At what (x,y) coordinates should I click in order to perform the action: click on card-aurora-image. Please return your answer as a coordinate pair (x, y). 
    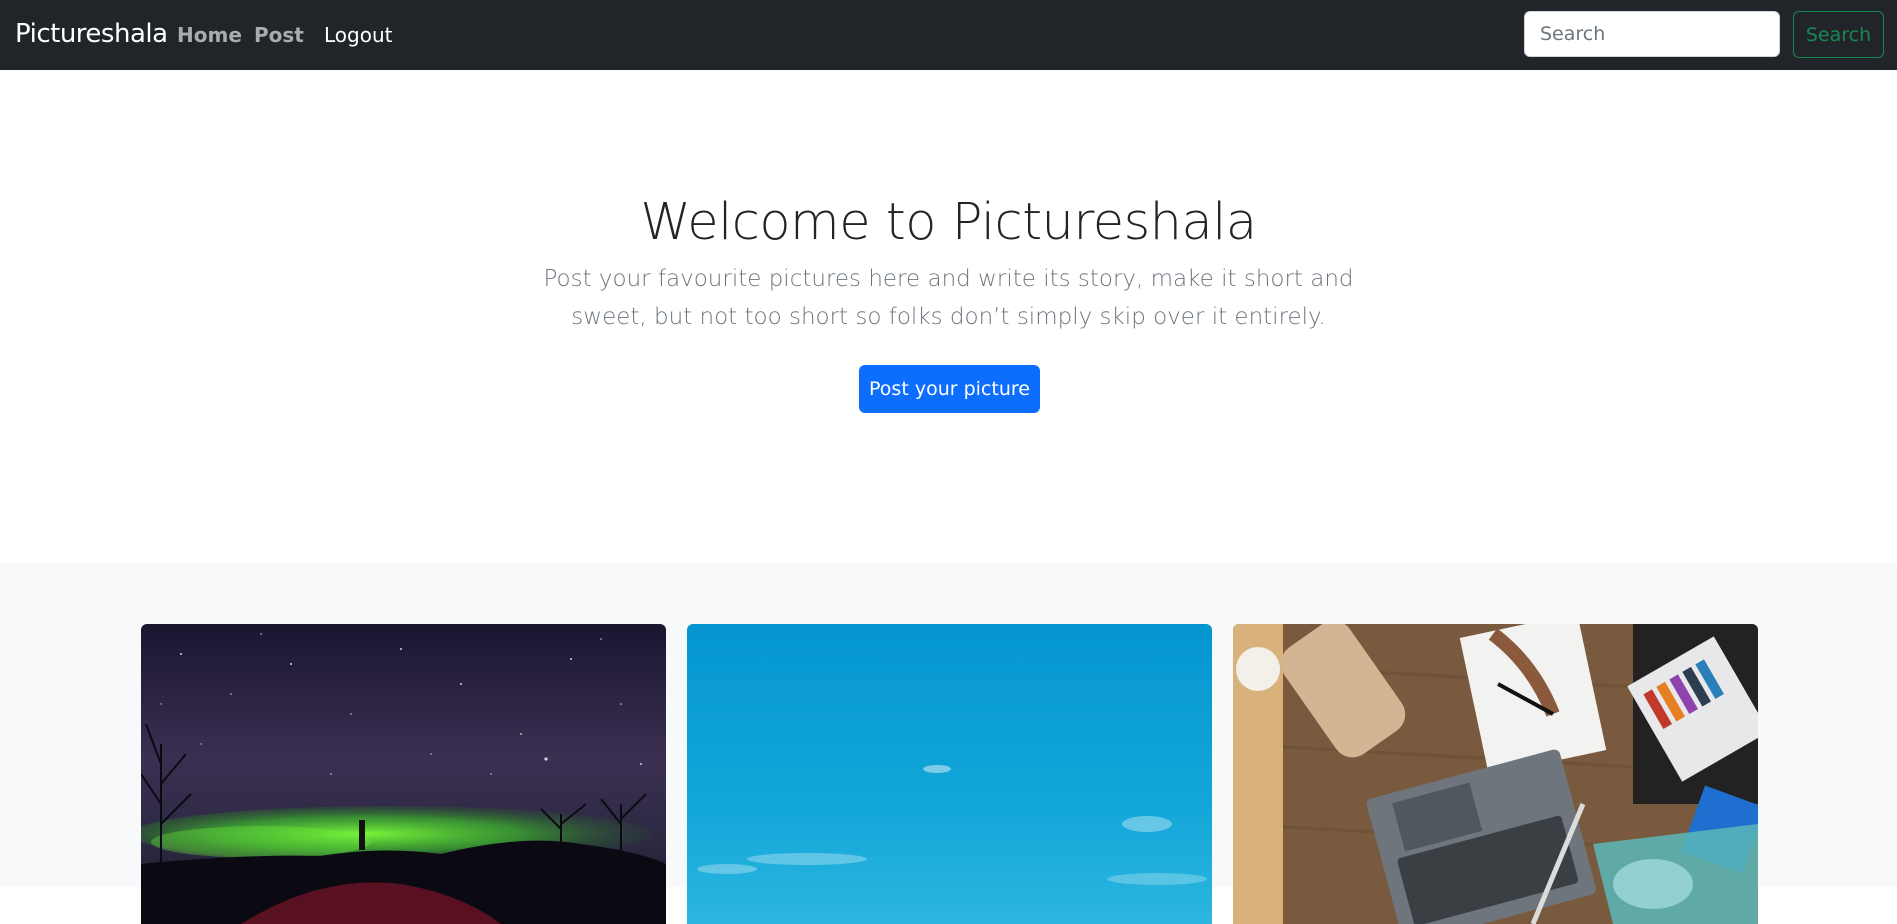
    Looking at the image, I should click on (403, 774).